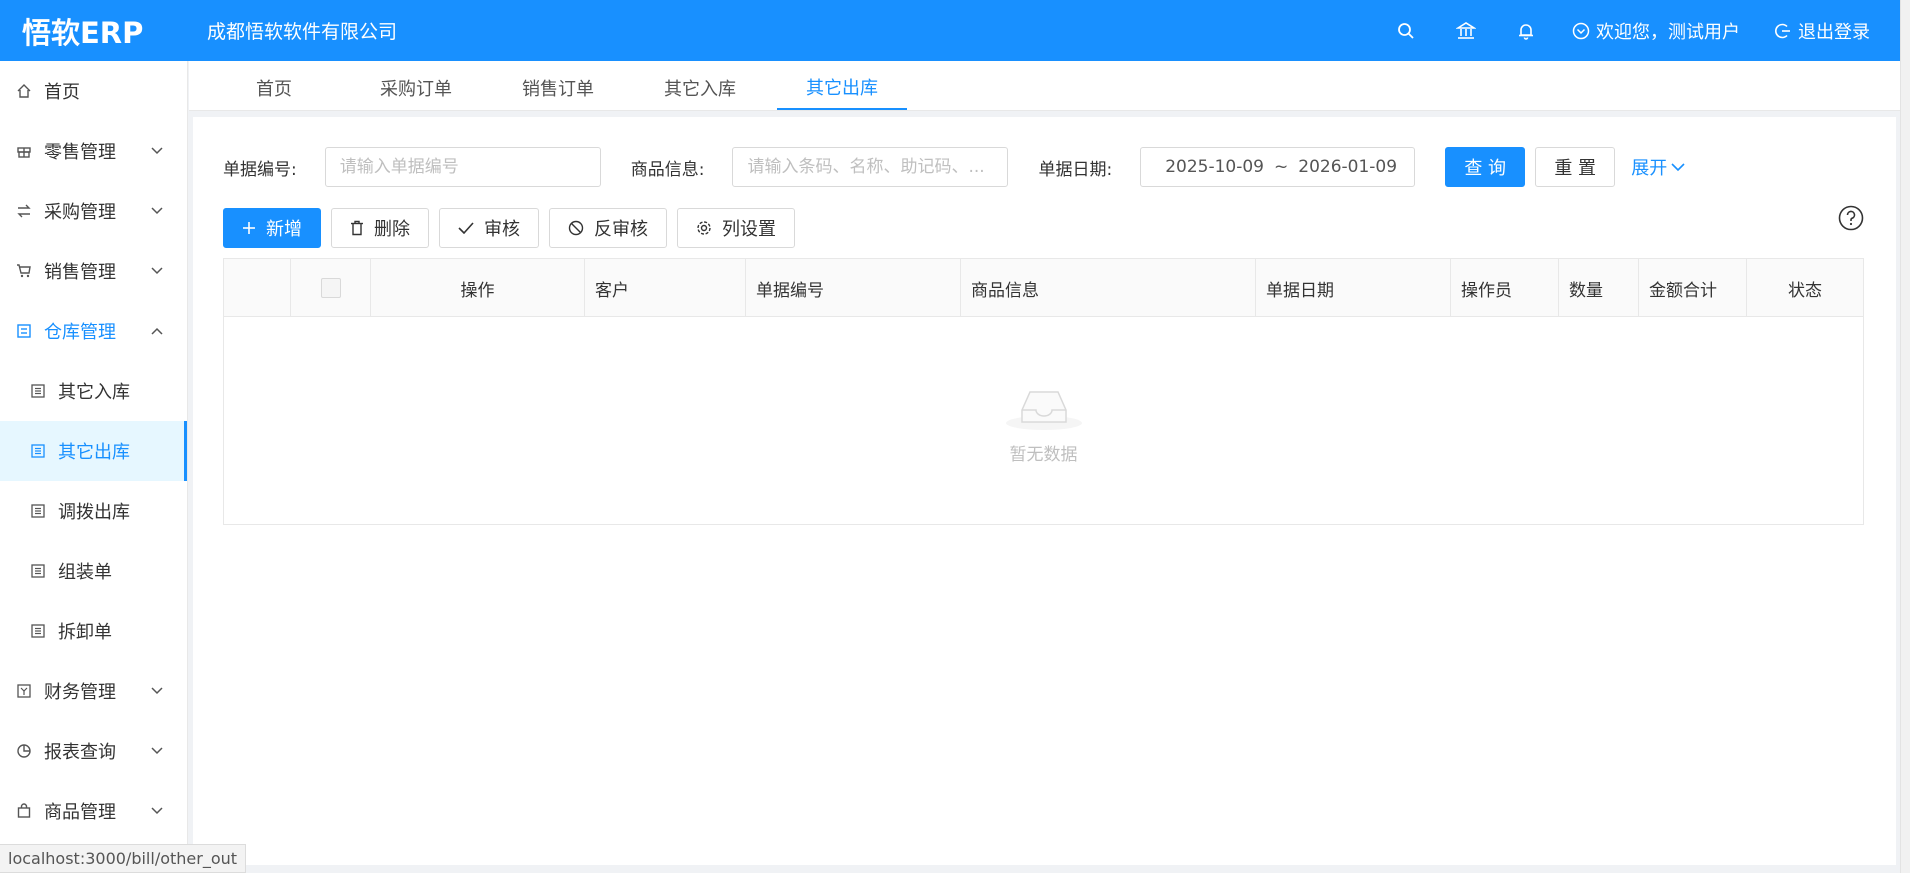 The height and width of the screenshot is (873, 1910). Describe the element at coordinates (489, 228) in the screenshot. I see `audit-button: 审核` at that location.